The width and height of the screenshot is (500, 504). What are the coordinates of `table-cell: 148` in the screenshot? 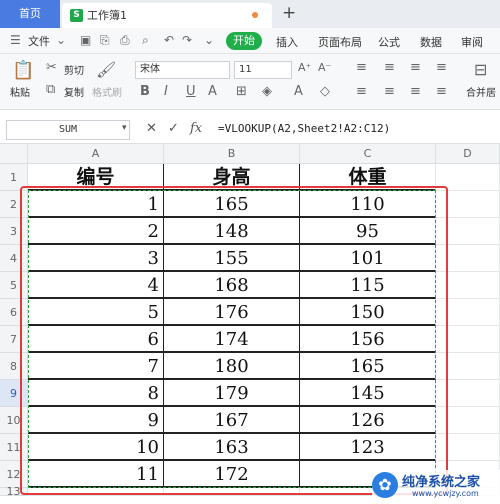 It's located at (232, 231).